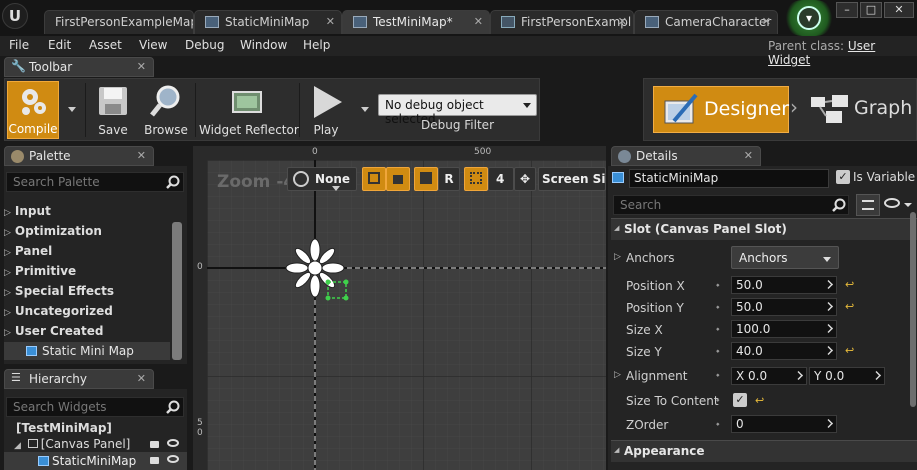  I want to click on palette-search-input: Search Palette, so click(95, 182).